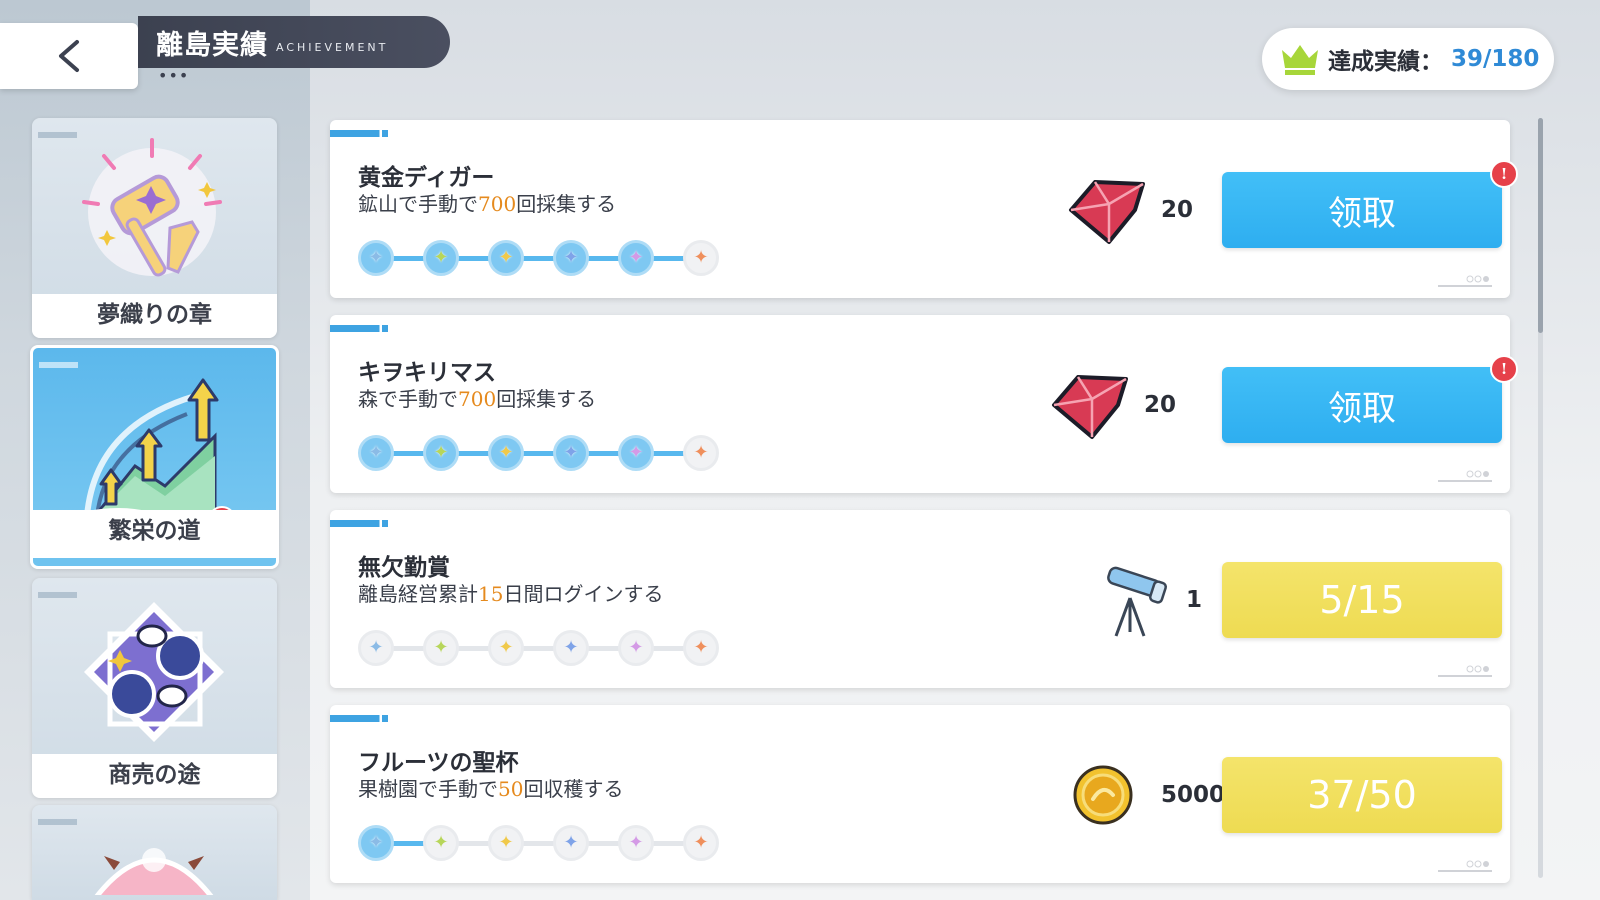 This screenshot has width=1600, height=900. I want to click on hammer-icon, so click(152, 207).